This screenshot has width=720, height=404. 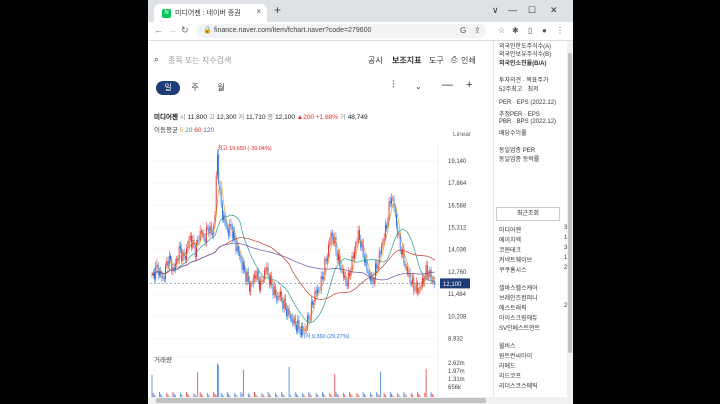 I want to click on tab-close-icon: ×, so click(x=258, y=11).